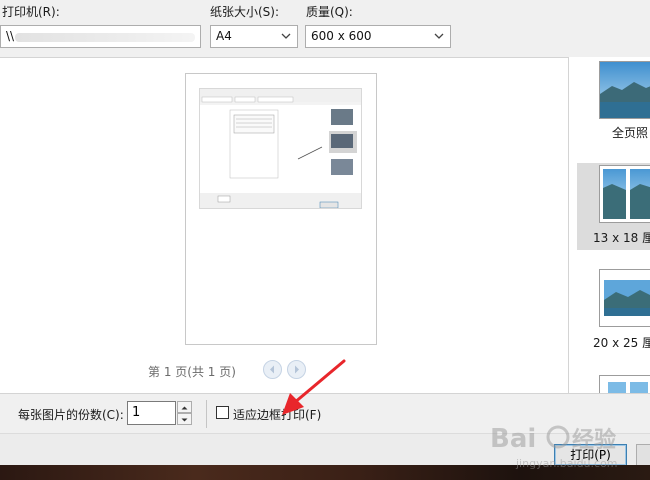 The image size is (650, 480). I want to click on printer-name-blurred, so click(105, 37).